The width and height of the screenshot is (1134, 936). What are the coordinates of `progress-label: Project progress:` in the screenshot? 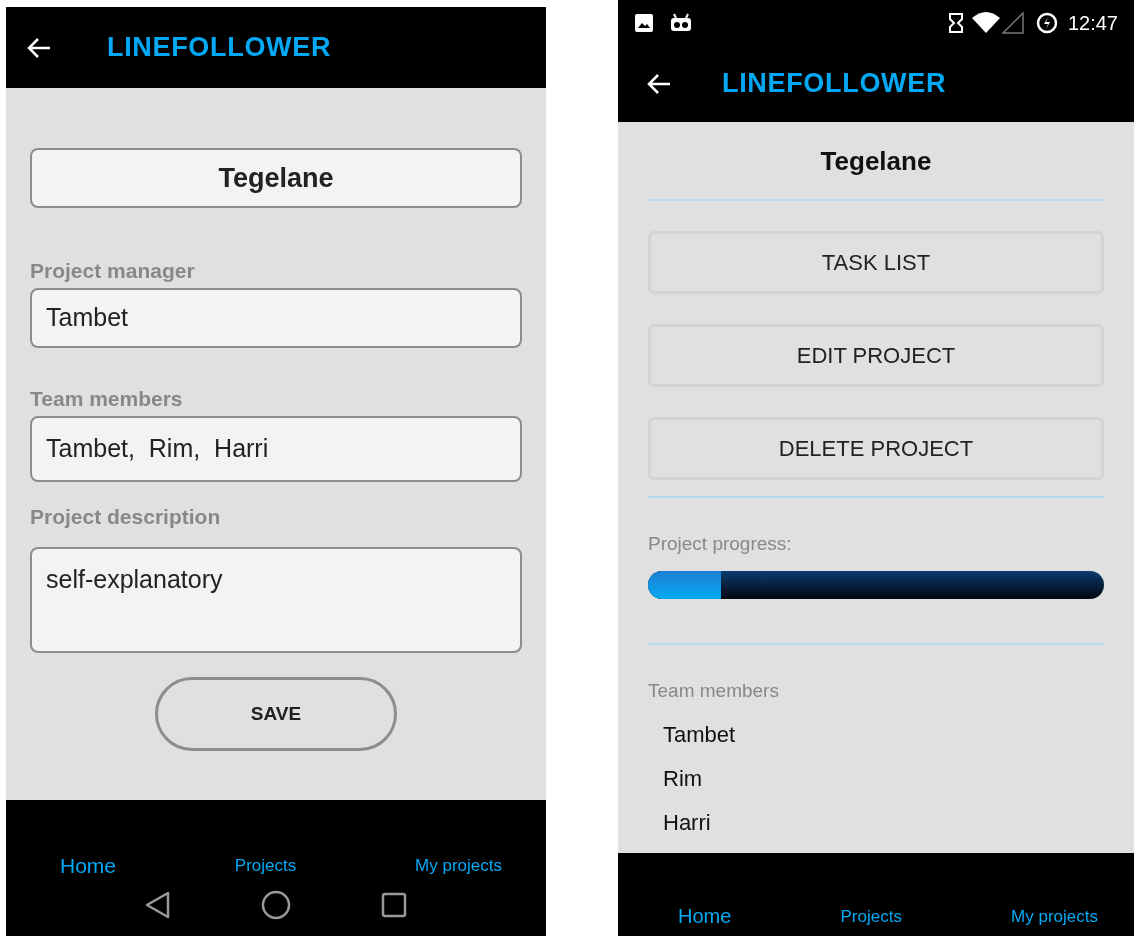 It's located at (720, 544).